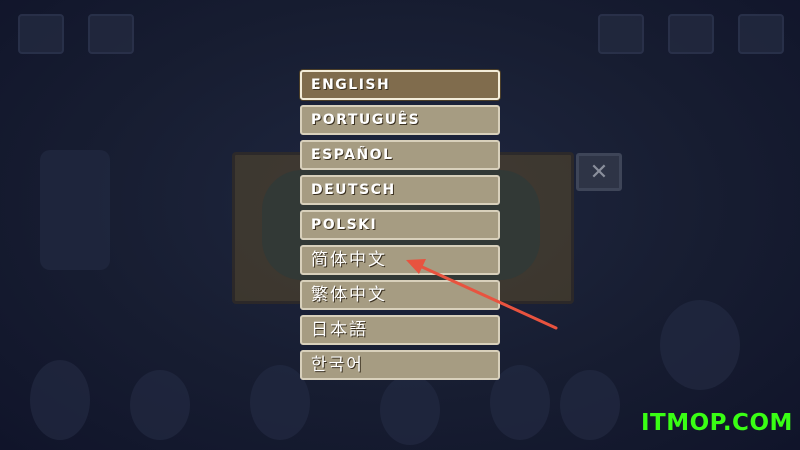  What do you see at coordinates (761, 34) in the screenshot?
I see `background-exit-icon` at bounding box center [761, 34].